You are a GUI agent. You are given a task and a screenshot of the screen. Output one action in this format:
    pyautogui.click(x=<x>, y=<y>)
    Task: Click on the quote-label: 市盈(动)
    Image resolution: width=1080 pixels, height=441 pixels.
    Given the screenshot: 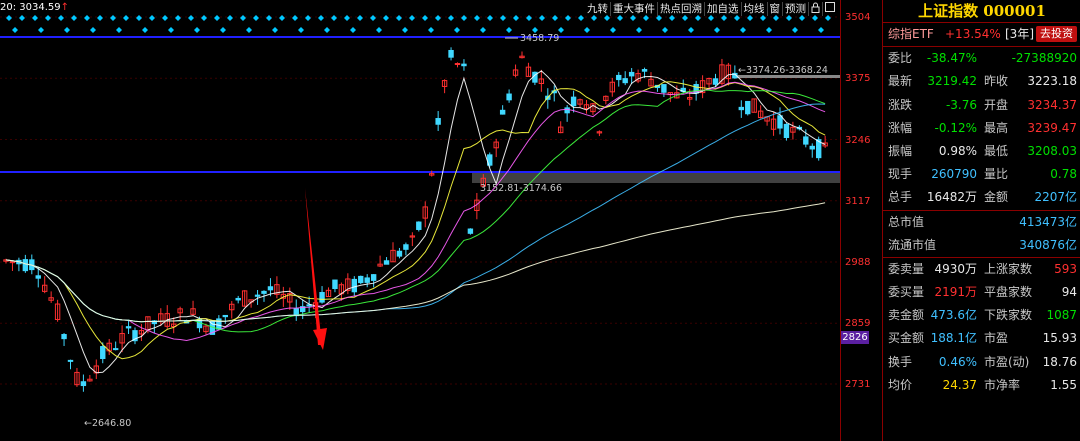 What is the action you would take?
    pyautogui.click(x=1007, y=361)
    